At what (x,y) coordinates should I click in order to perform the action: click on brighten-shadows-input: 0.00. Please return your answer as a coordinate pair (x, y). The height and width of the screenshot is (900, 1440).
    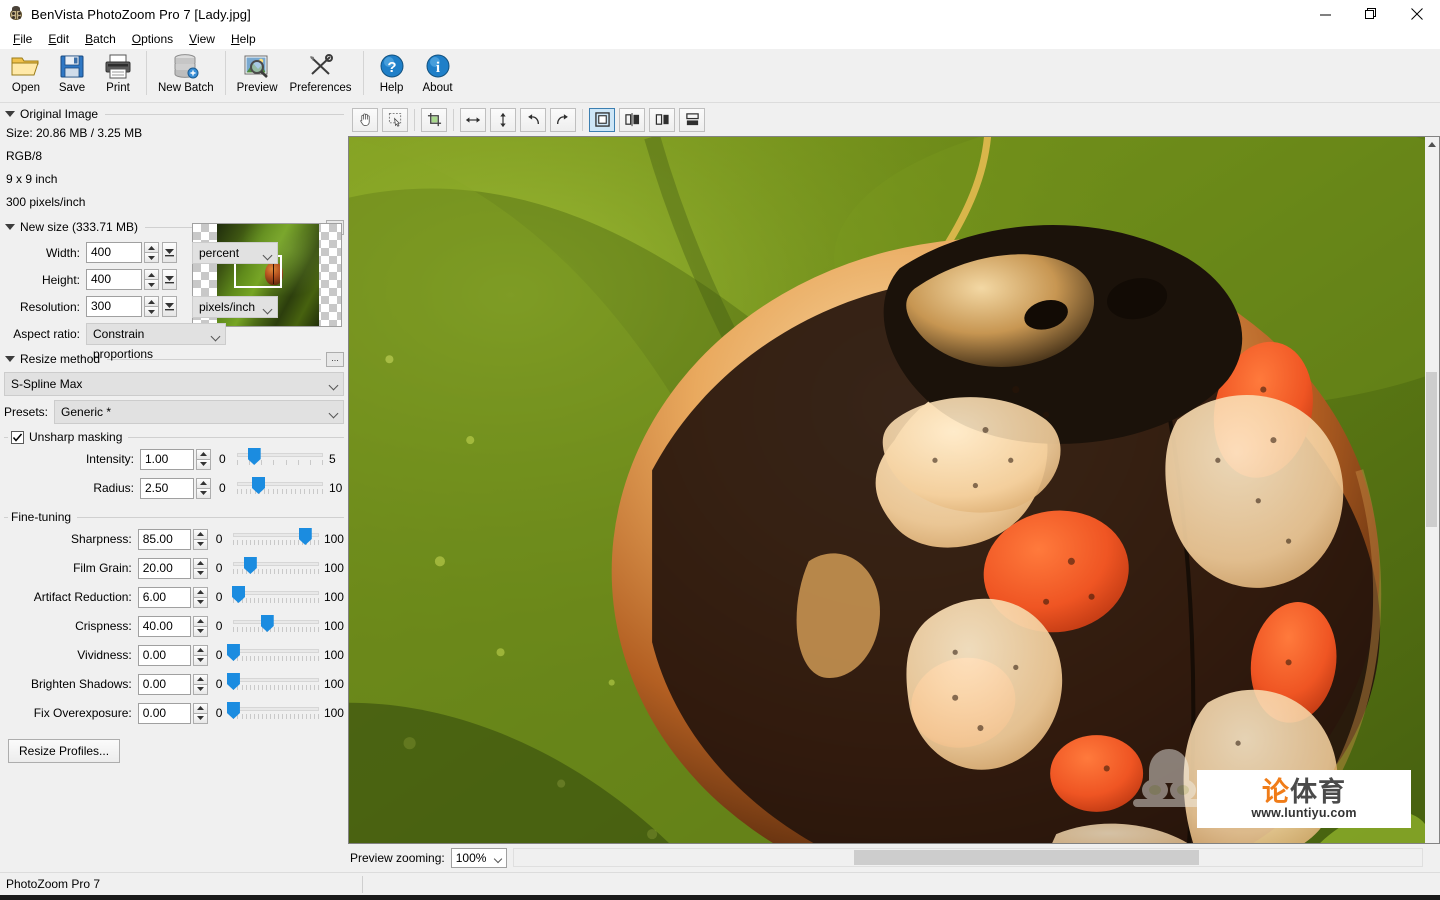
    Looking at the image, I should click on (164, 684).